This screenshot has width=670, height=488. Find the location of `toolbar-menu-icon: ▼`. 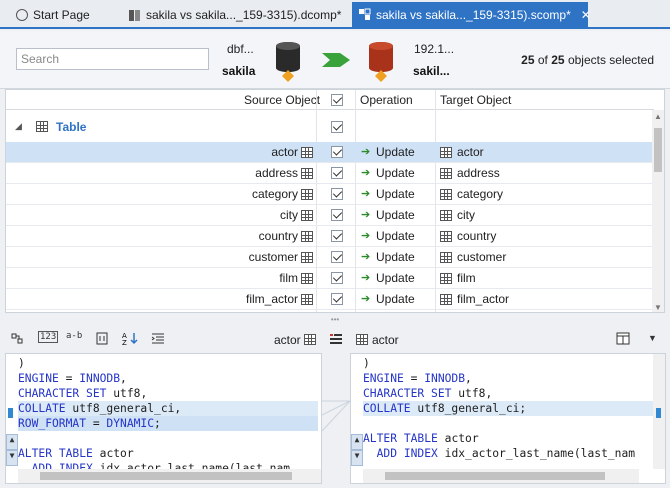

toolbar-menu-icon: ▼ is located at coordinates (652, 338).